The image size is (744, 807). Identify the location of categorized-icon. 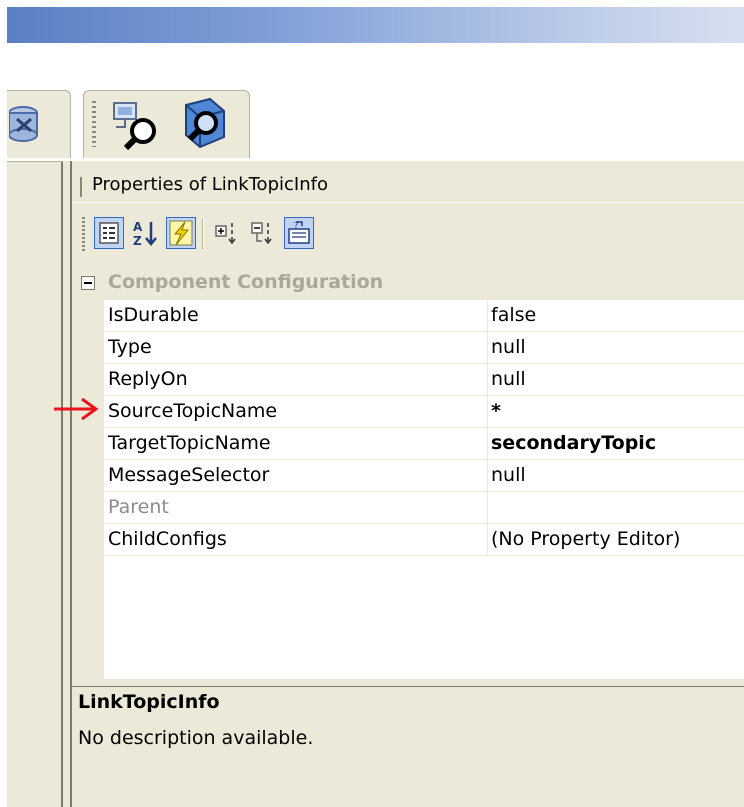
(109, 233).